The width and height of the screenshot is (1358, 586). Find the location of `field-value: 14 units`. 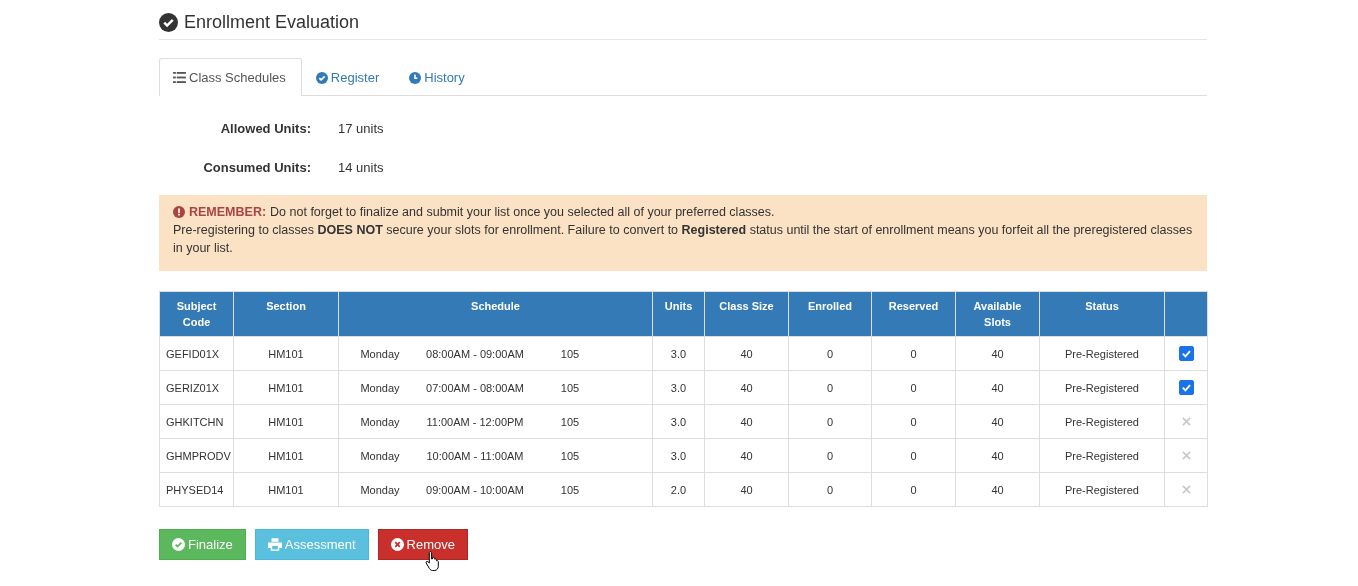

field-value: 14 units is located at coordinates (361, 167).